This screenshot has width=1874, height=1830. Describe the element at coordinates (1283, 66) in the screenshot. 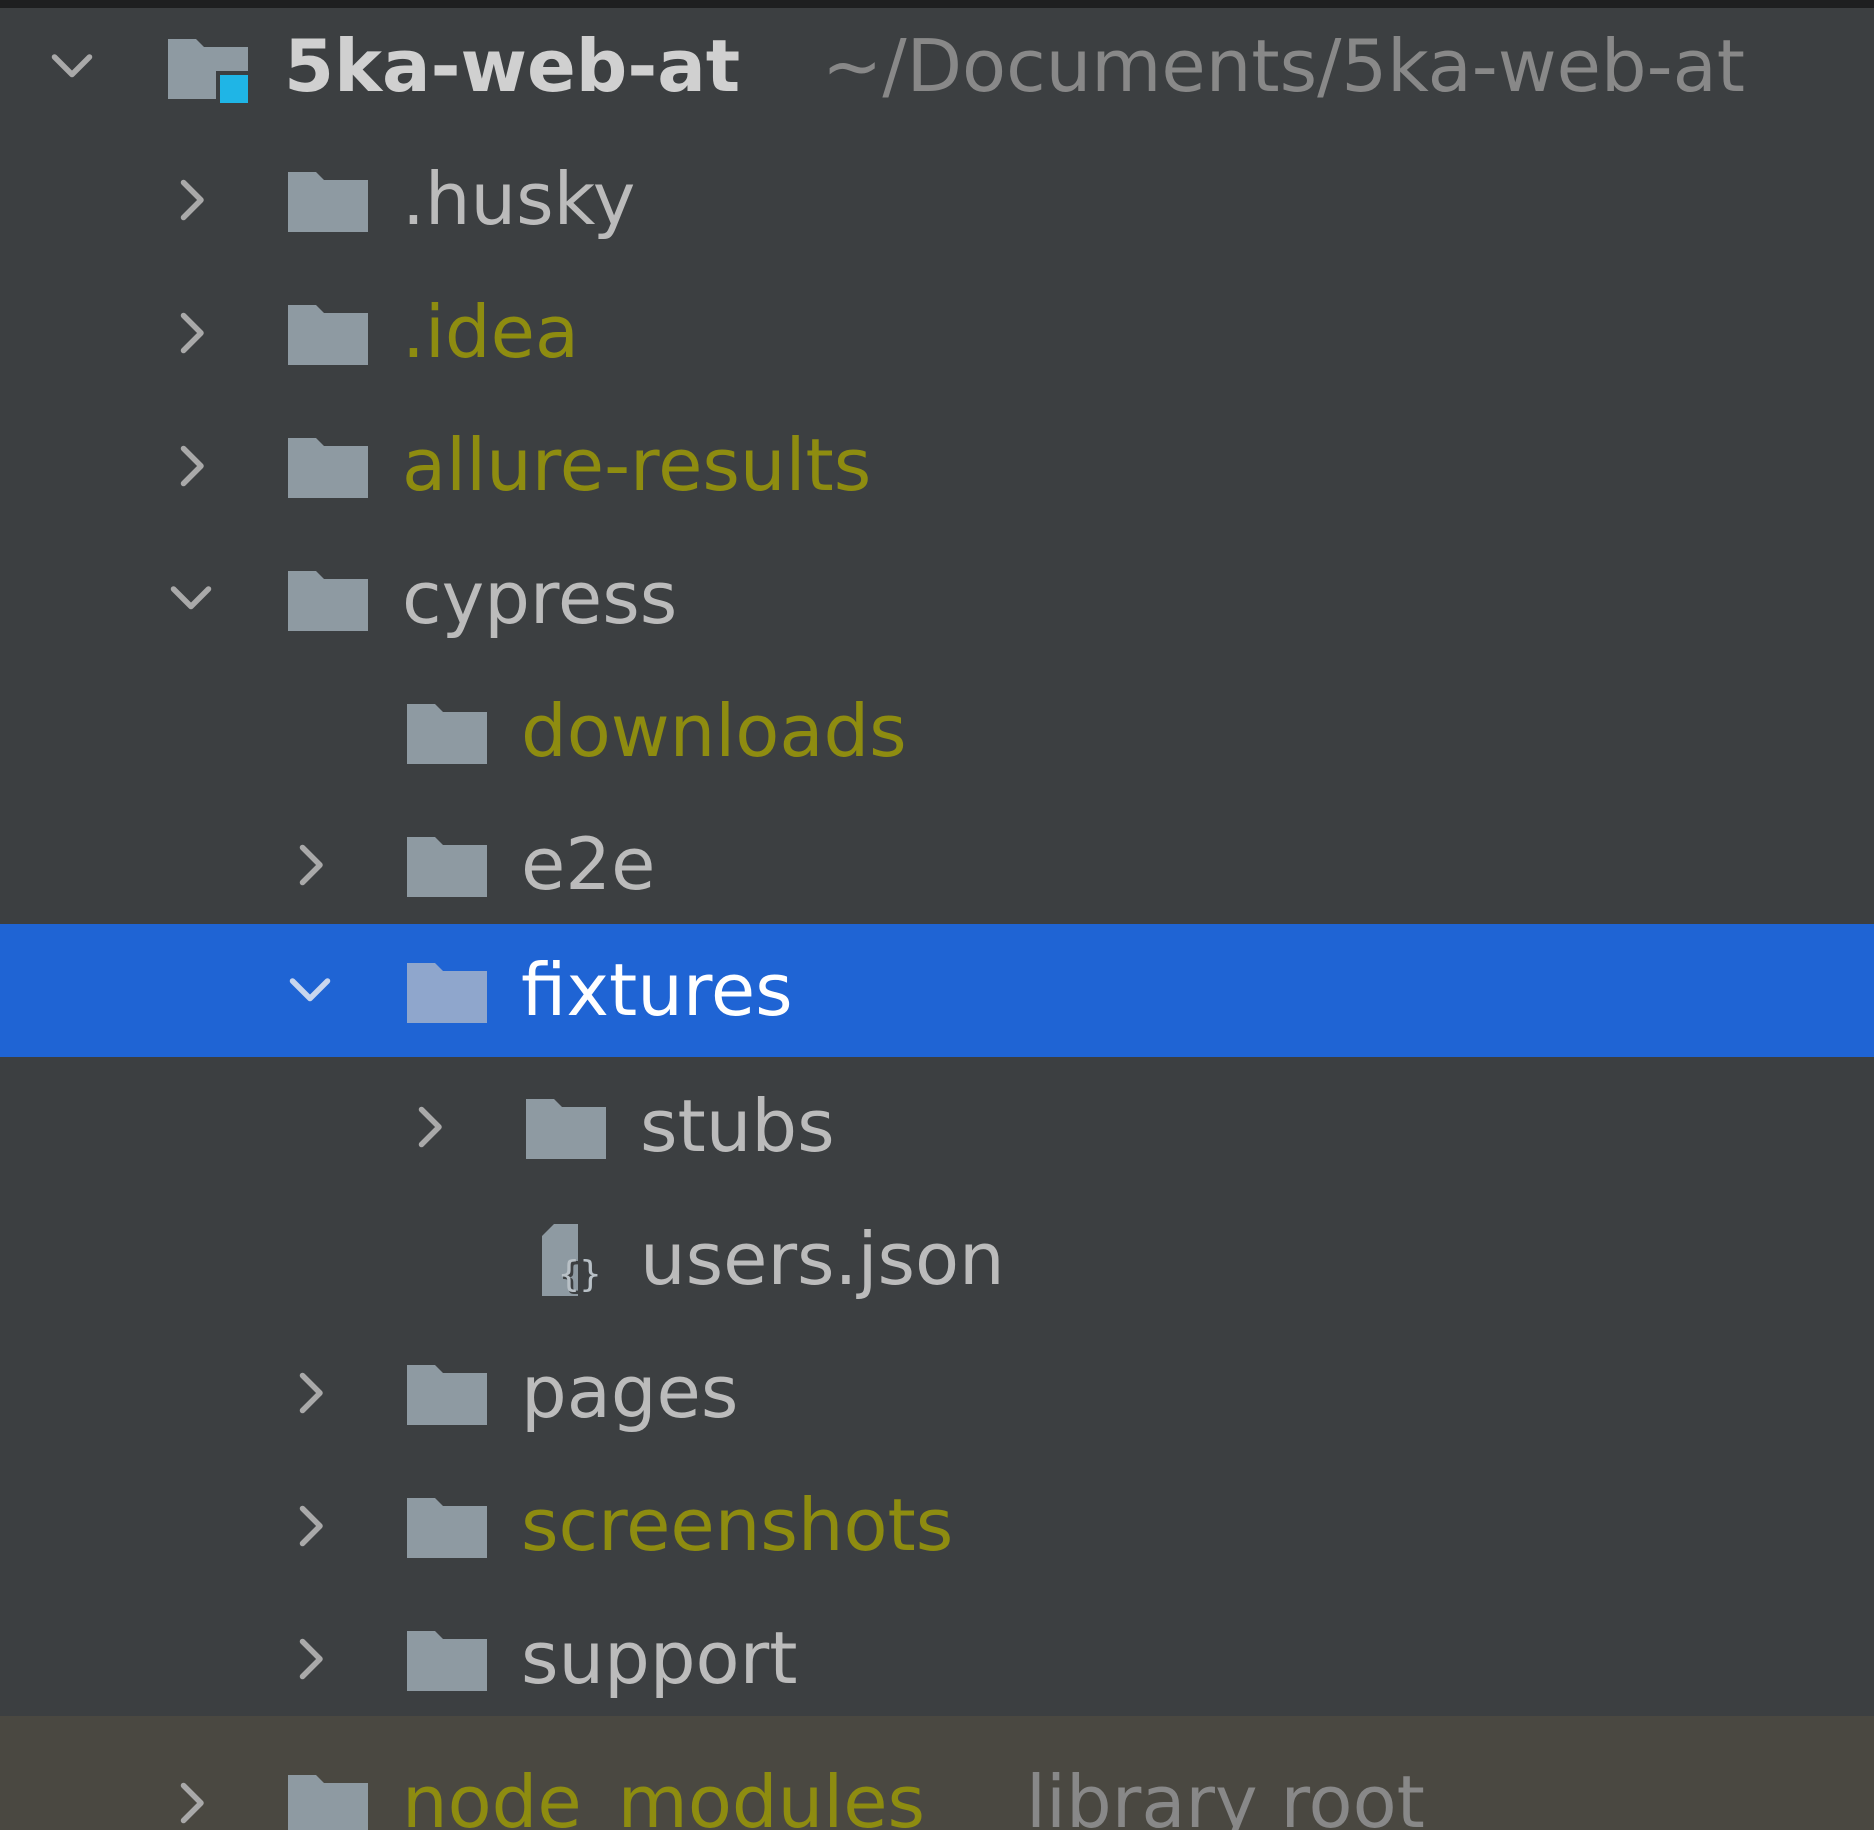

I see `root-project-path: ~/Documents/5ka-web-at` at that location.